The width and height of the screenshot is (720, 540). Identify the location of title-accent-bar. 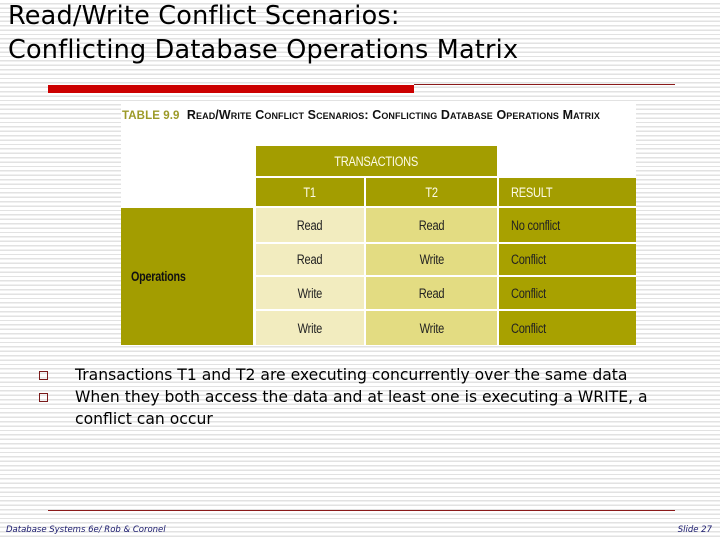
(231, 89).